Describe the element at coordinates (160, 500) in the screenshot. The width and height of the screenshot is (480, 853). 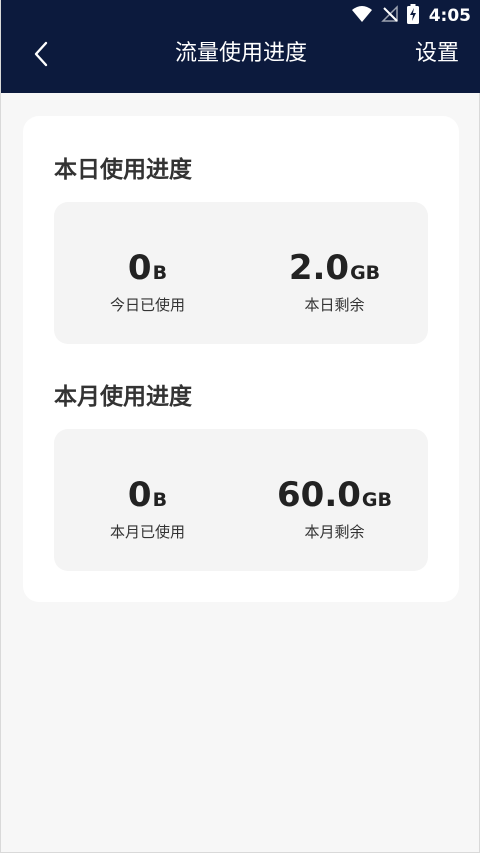
I see `monthly-used-unit: B` at that location.